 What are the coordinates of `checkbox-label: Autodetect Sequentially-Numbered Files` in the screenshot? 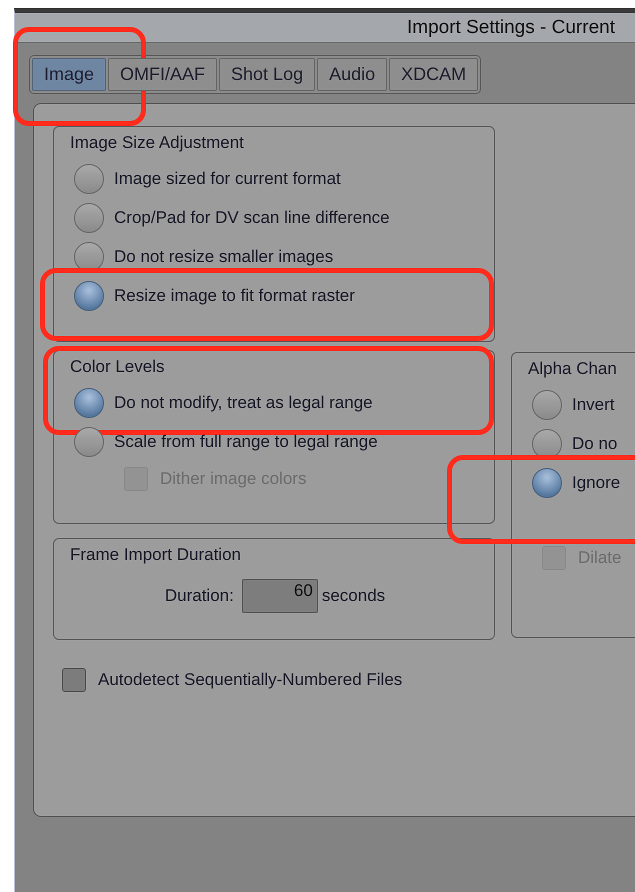 It's located at (250, 680).